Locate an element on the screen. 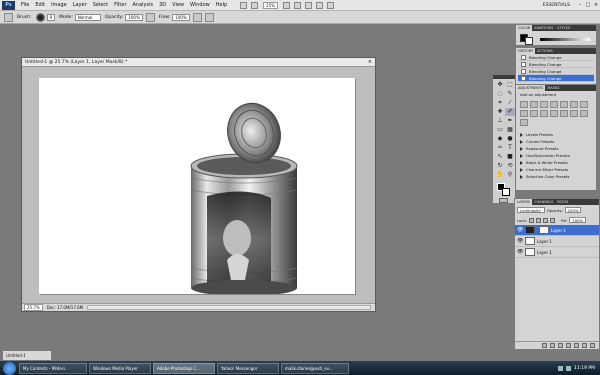 The height and width of the screenshot is (375, 600). shape-tool-icon: ■ is located at coordinates (510, 157).